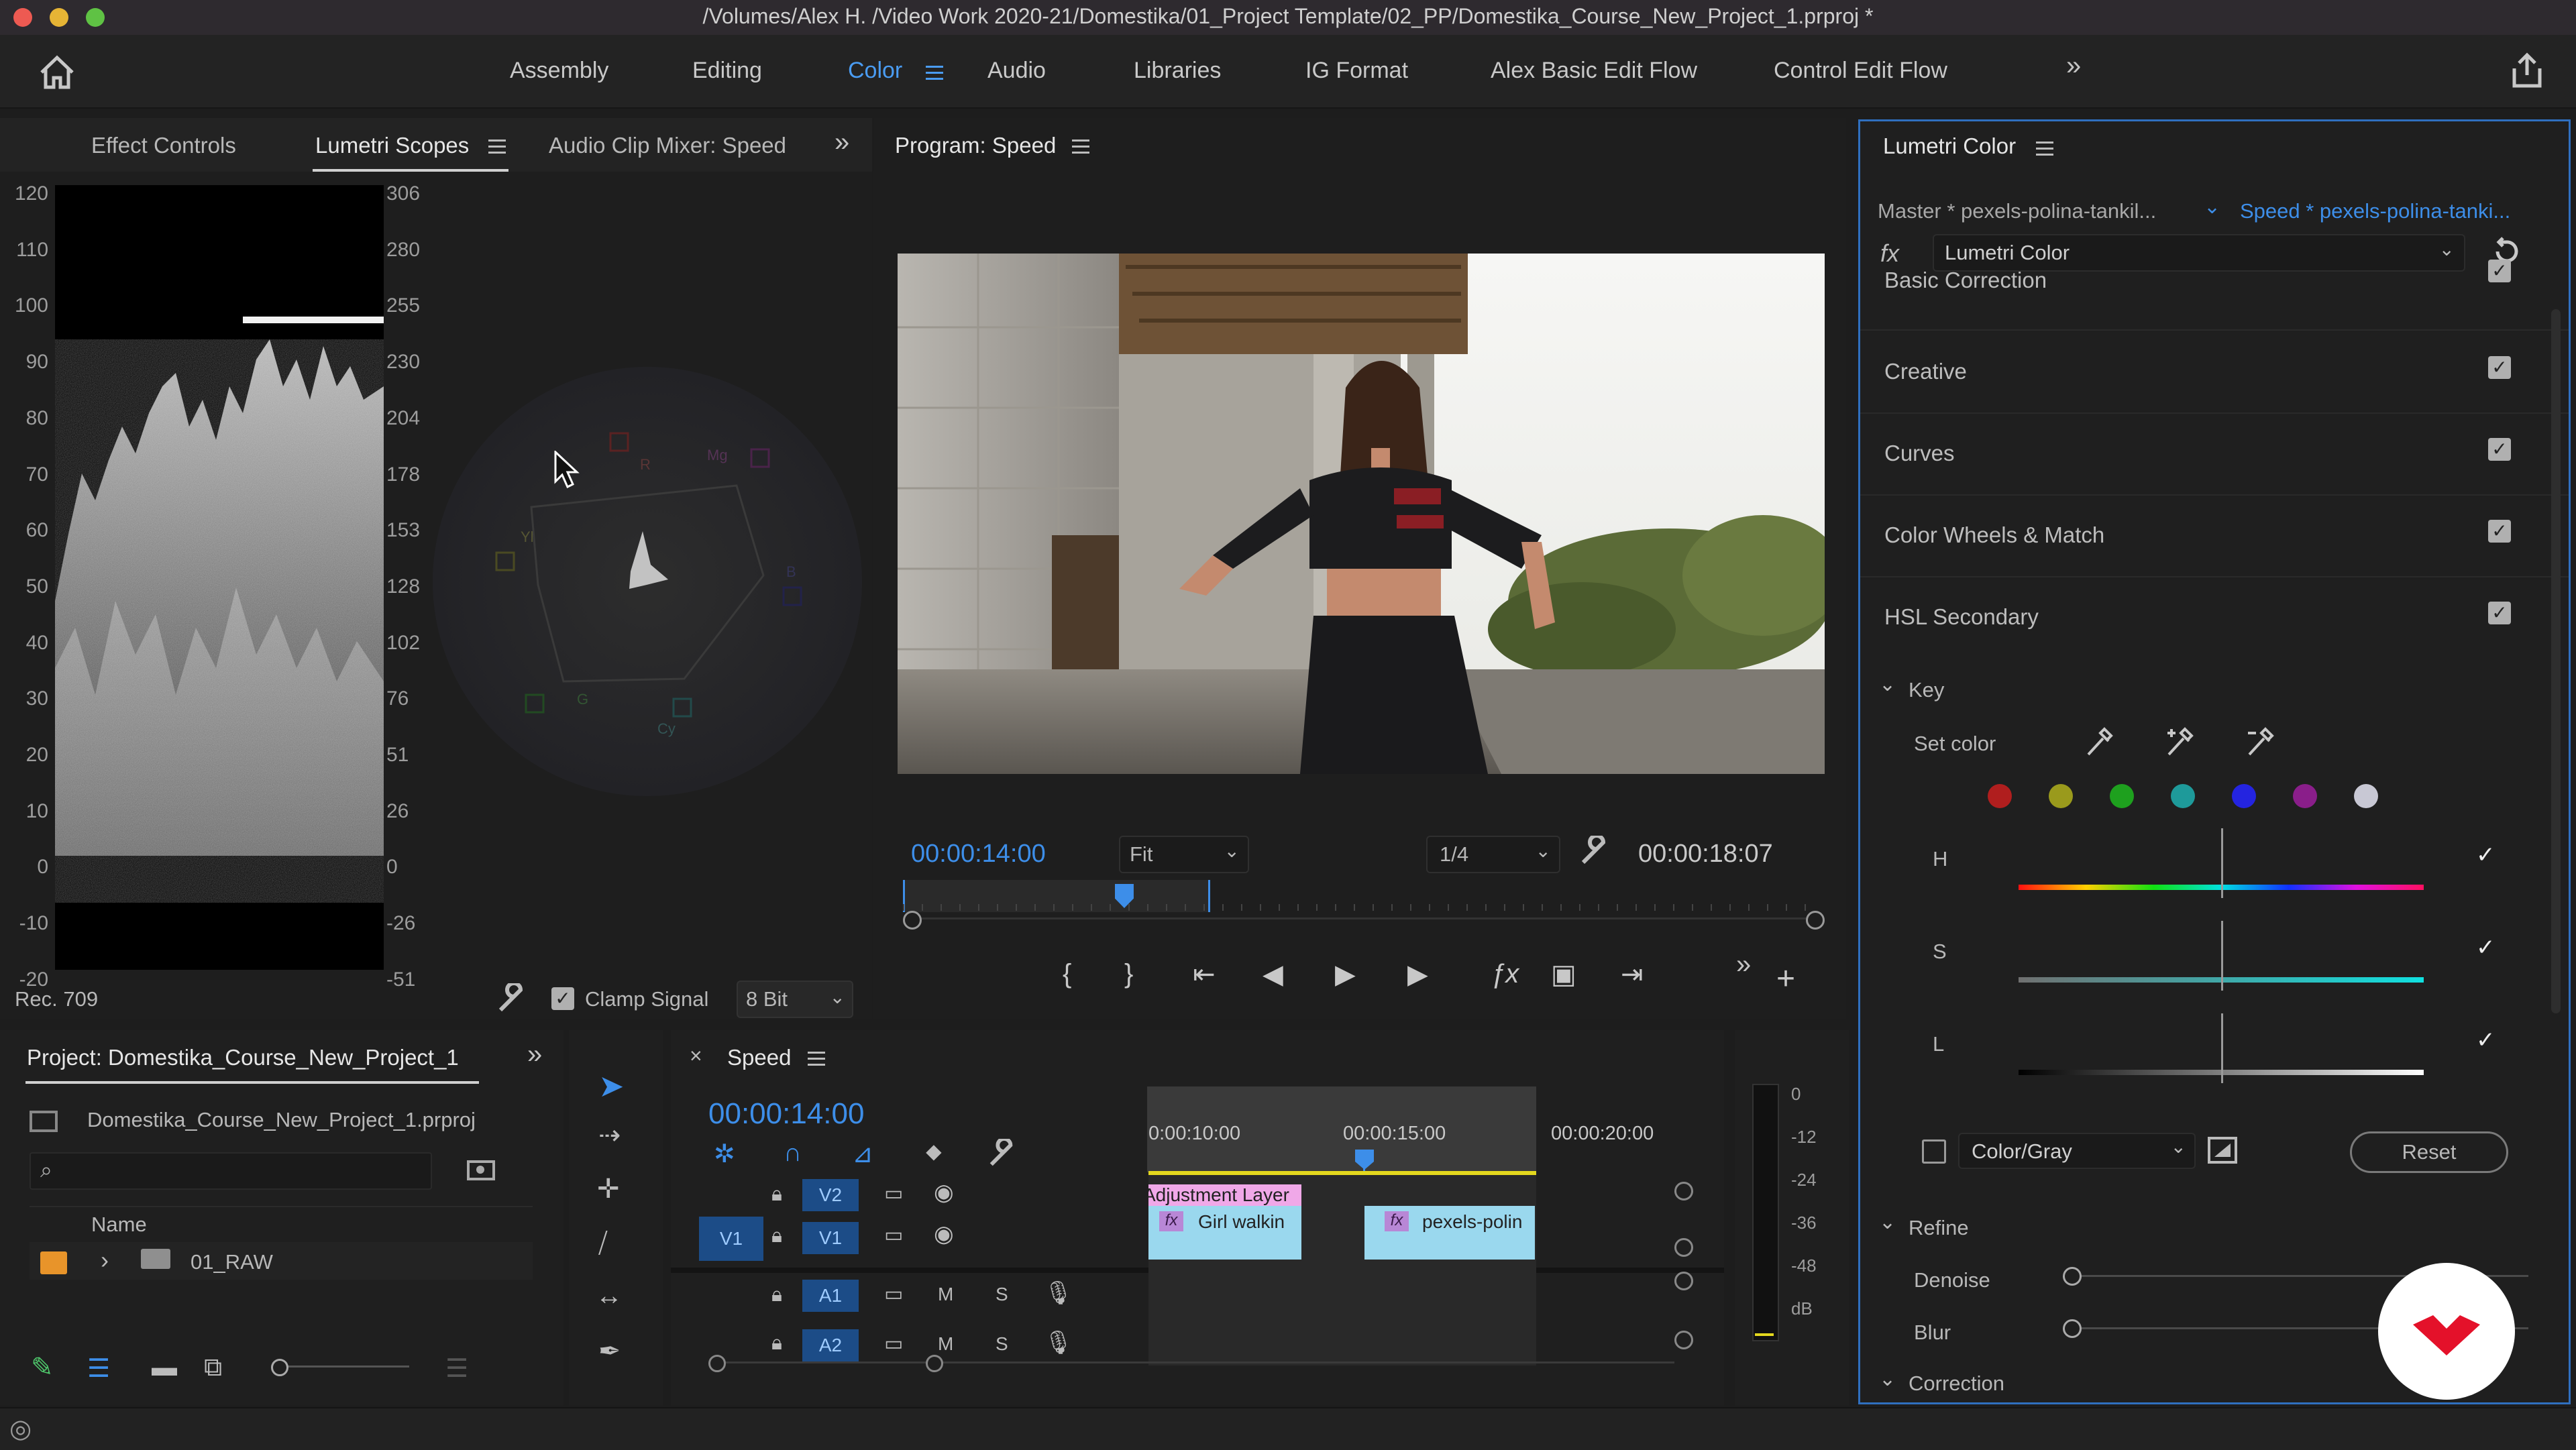 This screenshot has height=1450, width=2576. I want to click on scrubber-end-handle, so click(1815, 920).